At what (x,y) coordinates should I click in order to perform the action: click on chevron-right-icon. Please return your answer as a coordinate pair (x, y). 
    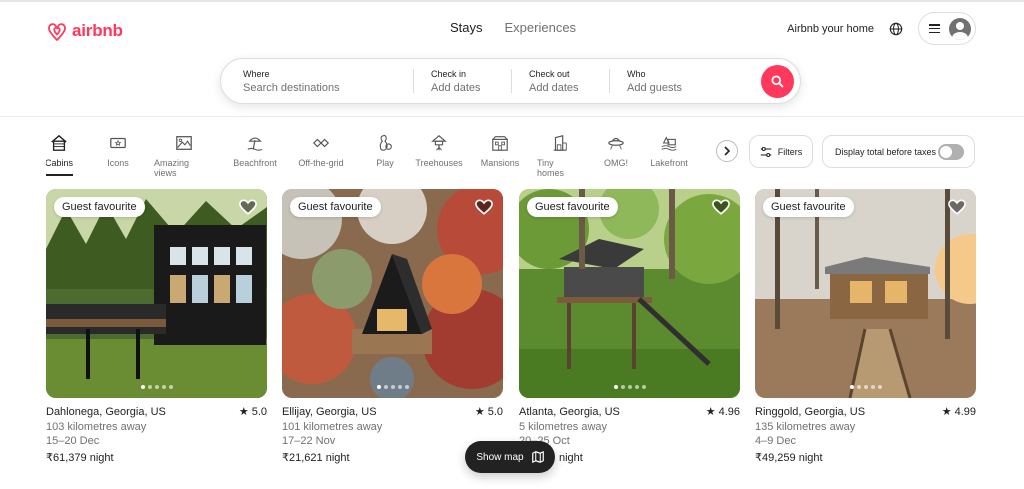
    Looking at the image, I should click on (727, 151).